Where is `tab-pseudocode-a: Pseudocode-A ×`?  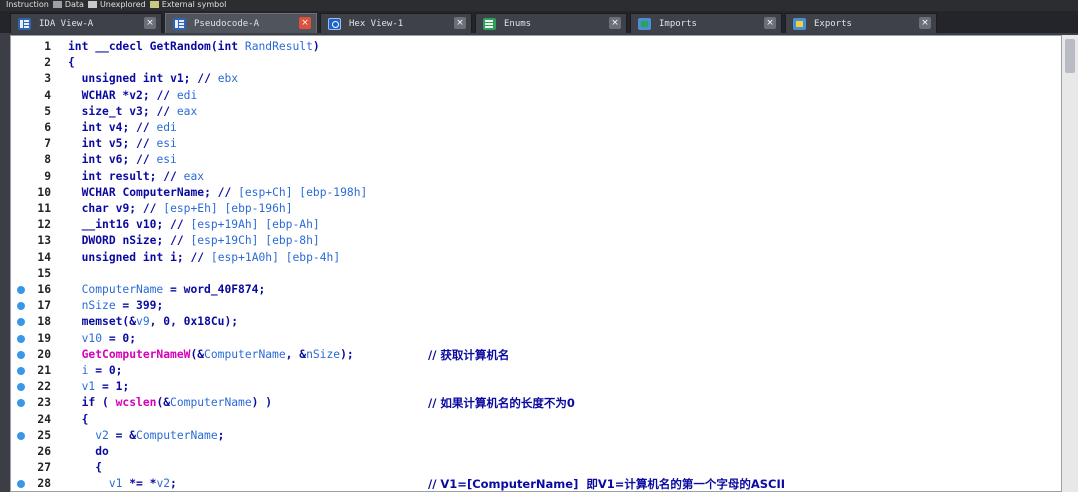
tab-pseudocode-a: Pseudocode-A × is located at coordinates (241, 23).